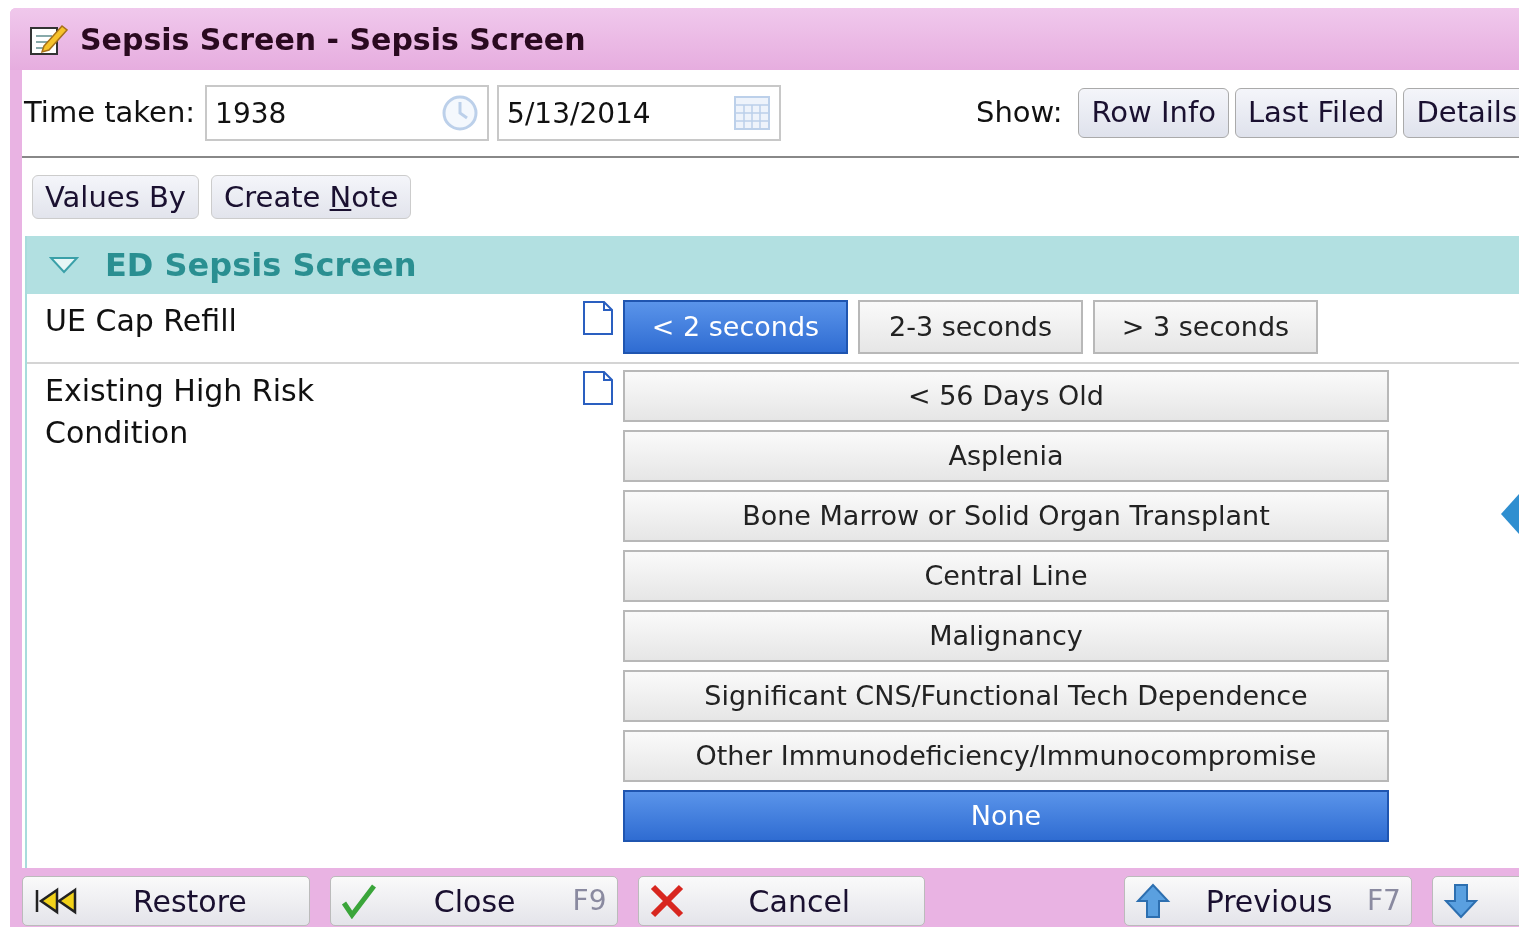  Describe the element at coordinates (180, 412) in the screenshot. I see `row-label: Existing High Risk Condition` at that location.